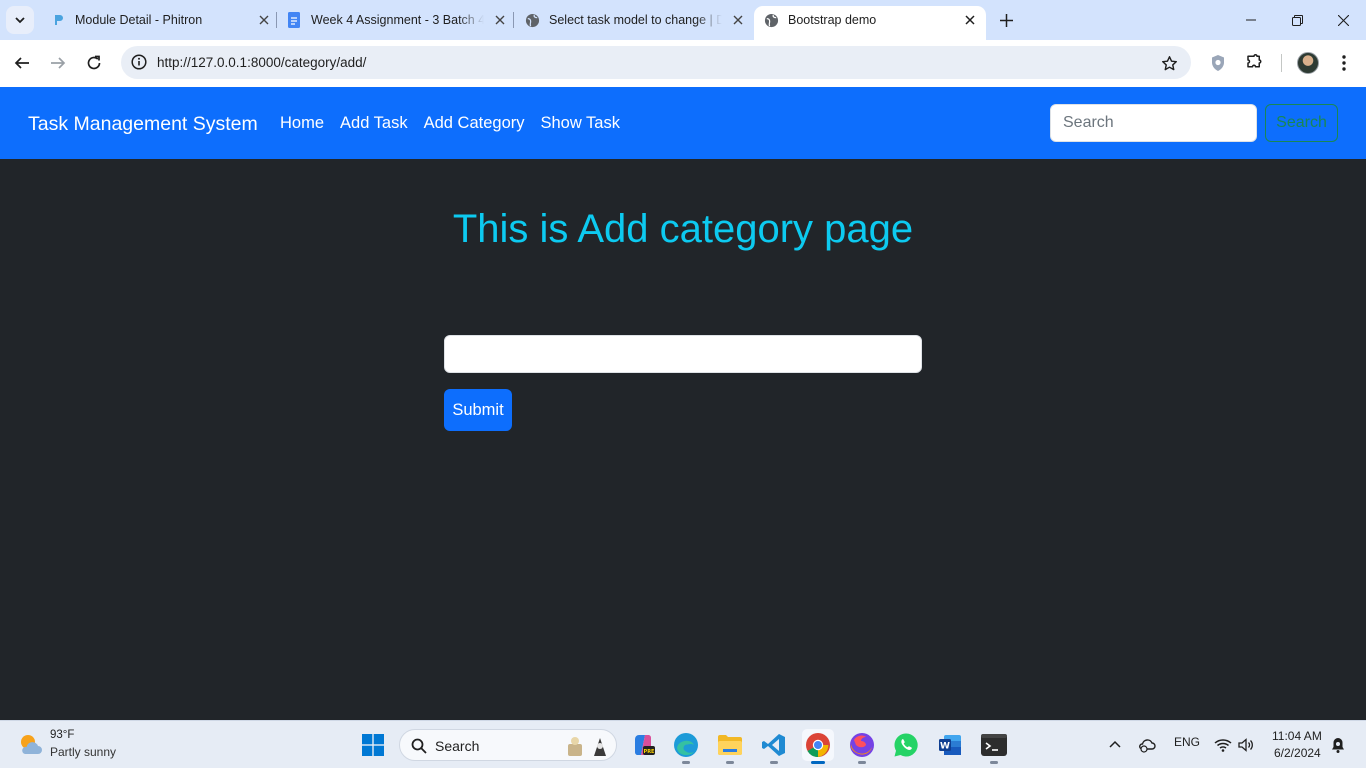  I want to click on reload-button, so click(94, 63).